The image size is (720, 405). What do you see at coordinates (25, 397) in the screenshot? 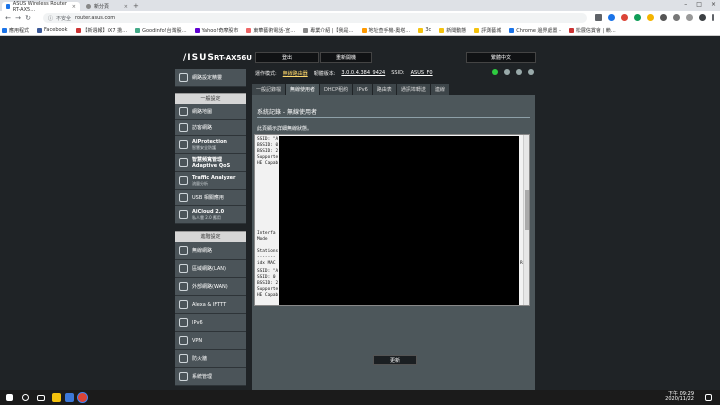
I see `search-icon` at bounding box center [25, 397].